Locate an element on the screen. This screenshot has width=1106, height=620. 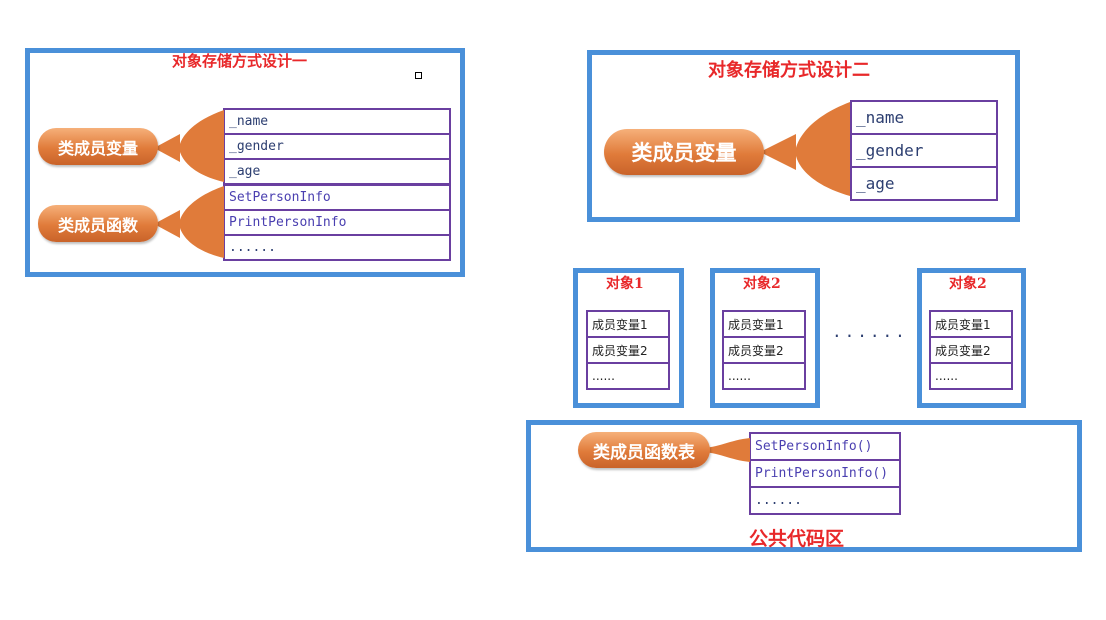
func-cell: PrintPersonInfo is located at coordinates (337, 222).